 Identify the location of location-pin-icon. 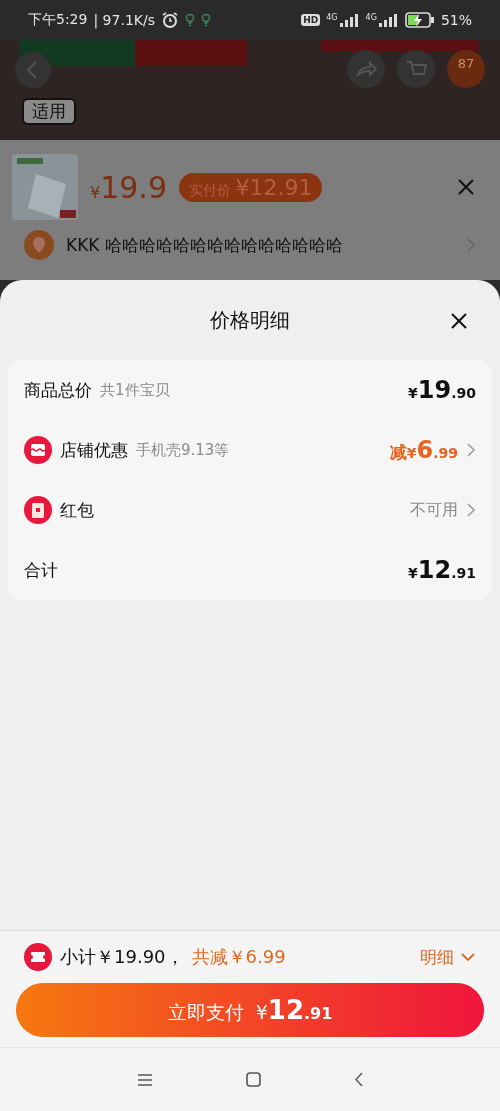
(39, 245).